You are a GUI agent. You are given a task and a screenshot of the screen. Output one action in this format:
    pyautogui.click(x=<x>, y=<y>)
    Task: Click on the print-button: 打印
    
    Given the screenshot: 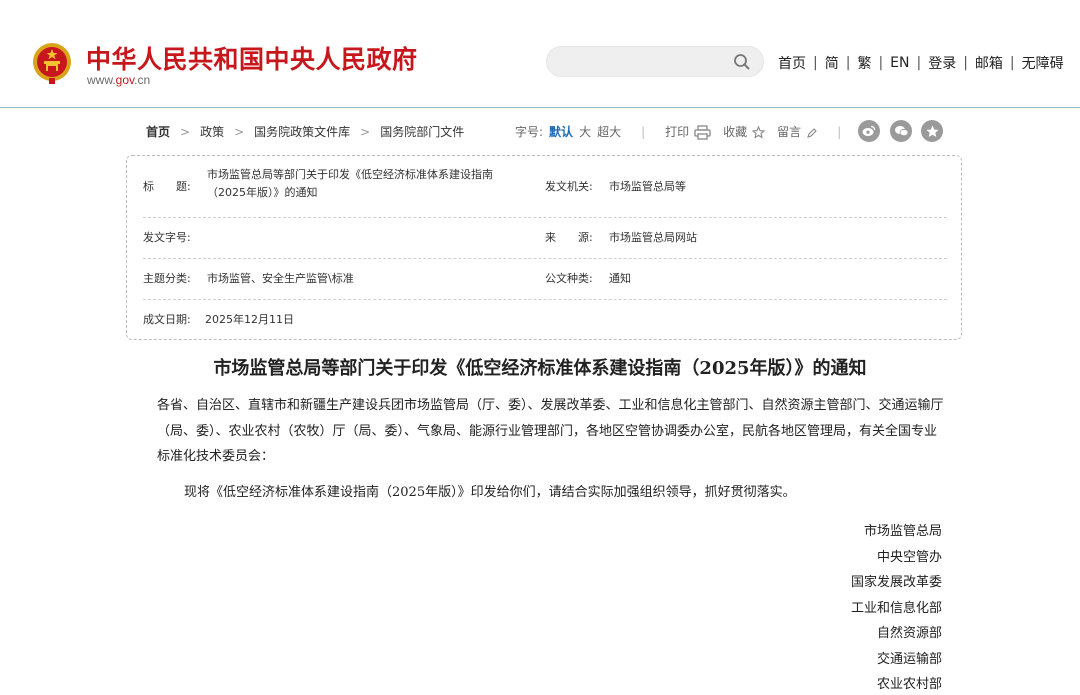 What is the action you would take?
    pyautogui.click(x=688, y=131)
    